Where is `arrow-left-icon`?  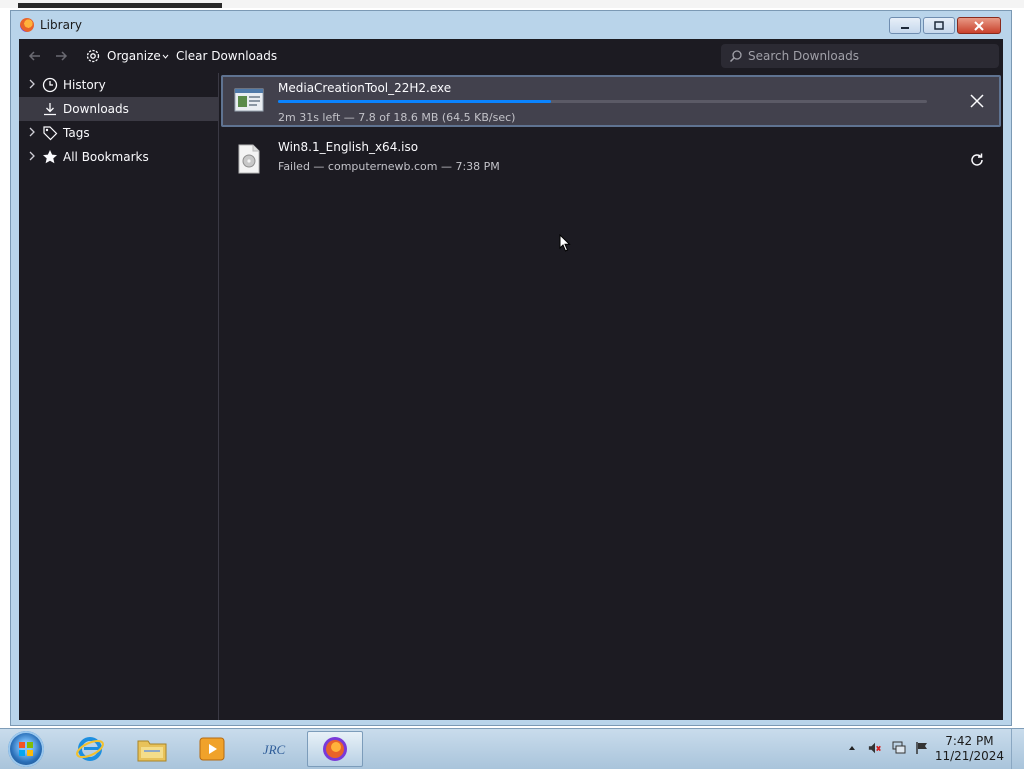 arrow-left-icon is located at coordinates (34, 56).